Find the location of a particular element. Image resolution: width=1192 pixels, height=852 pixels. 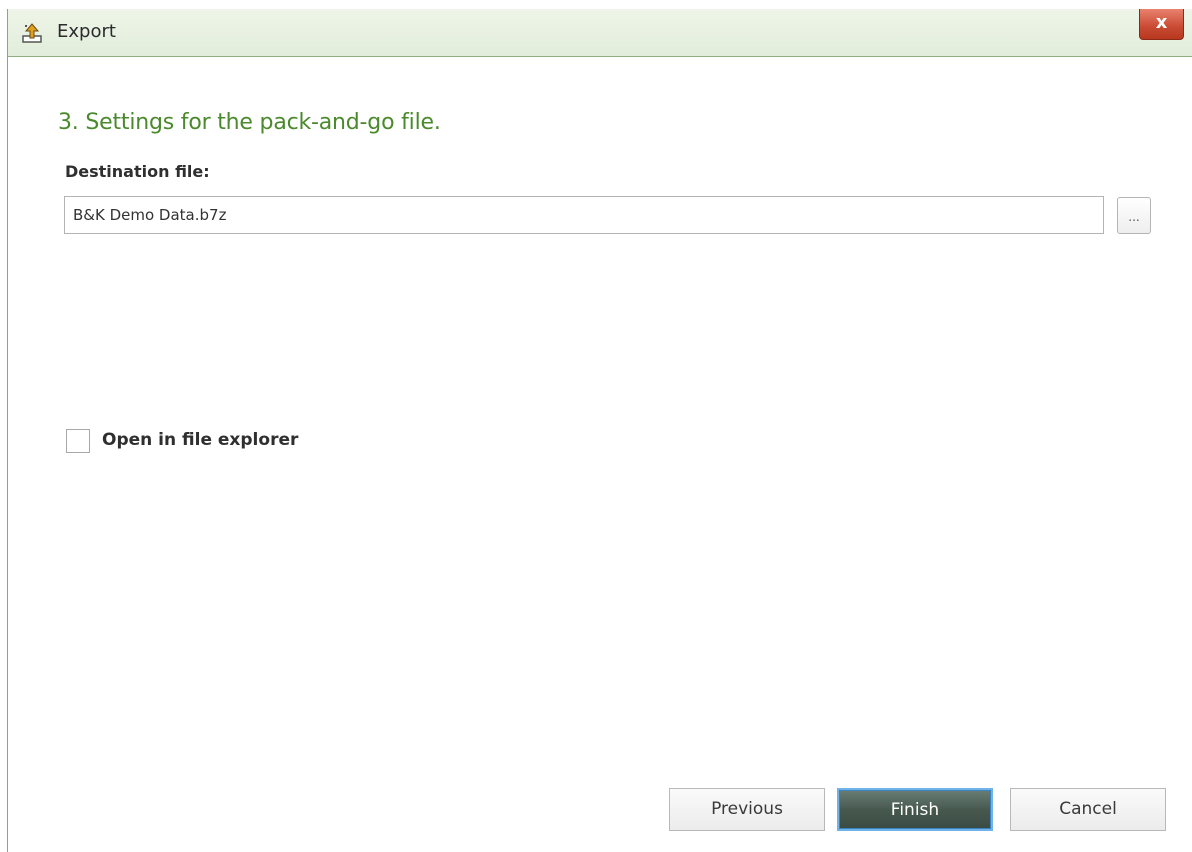

destination-file-input is located at coordinates (584, 215).